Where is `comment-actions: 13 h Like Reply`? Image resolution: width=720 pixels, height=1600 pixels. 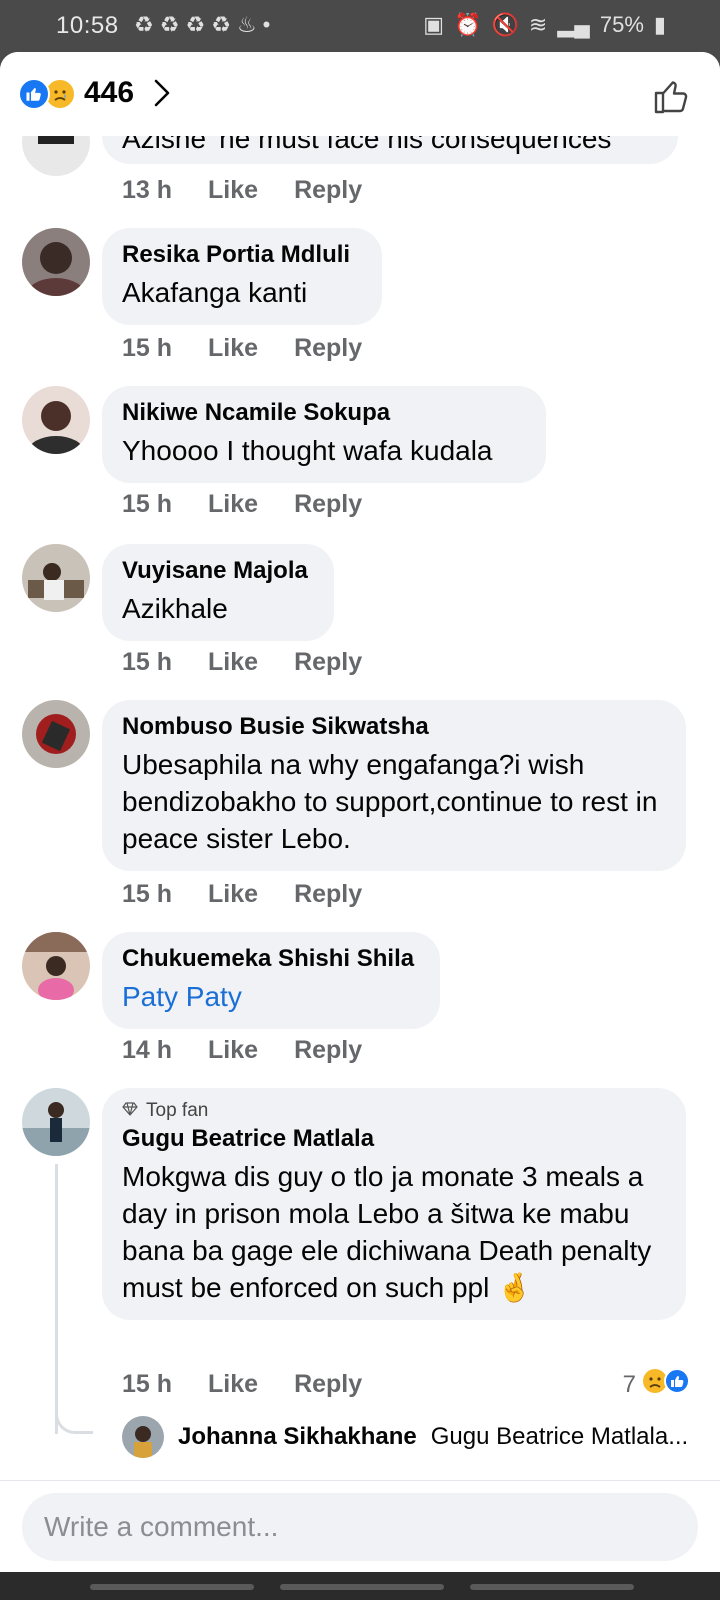 comment-actions: 13 h Like Reply is located at coordinates (242, 190).